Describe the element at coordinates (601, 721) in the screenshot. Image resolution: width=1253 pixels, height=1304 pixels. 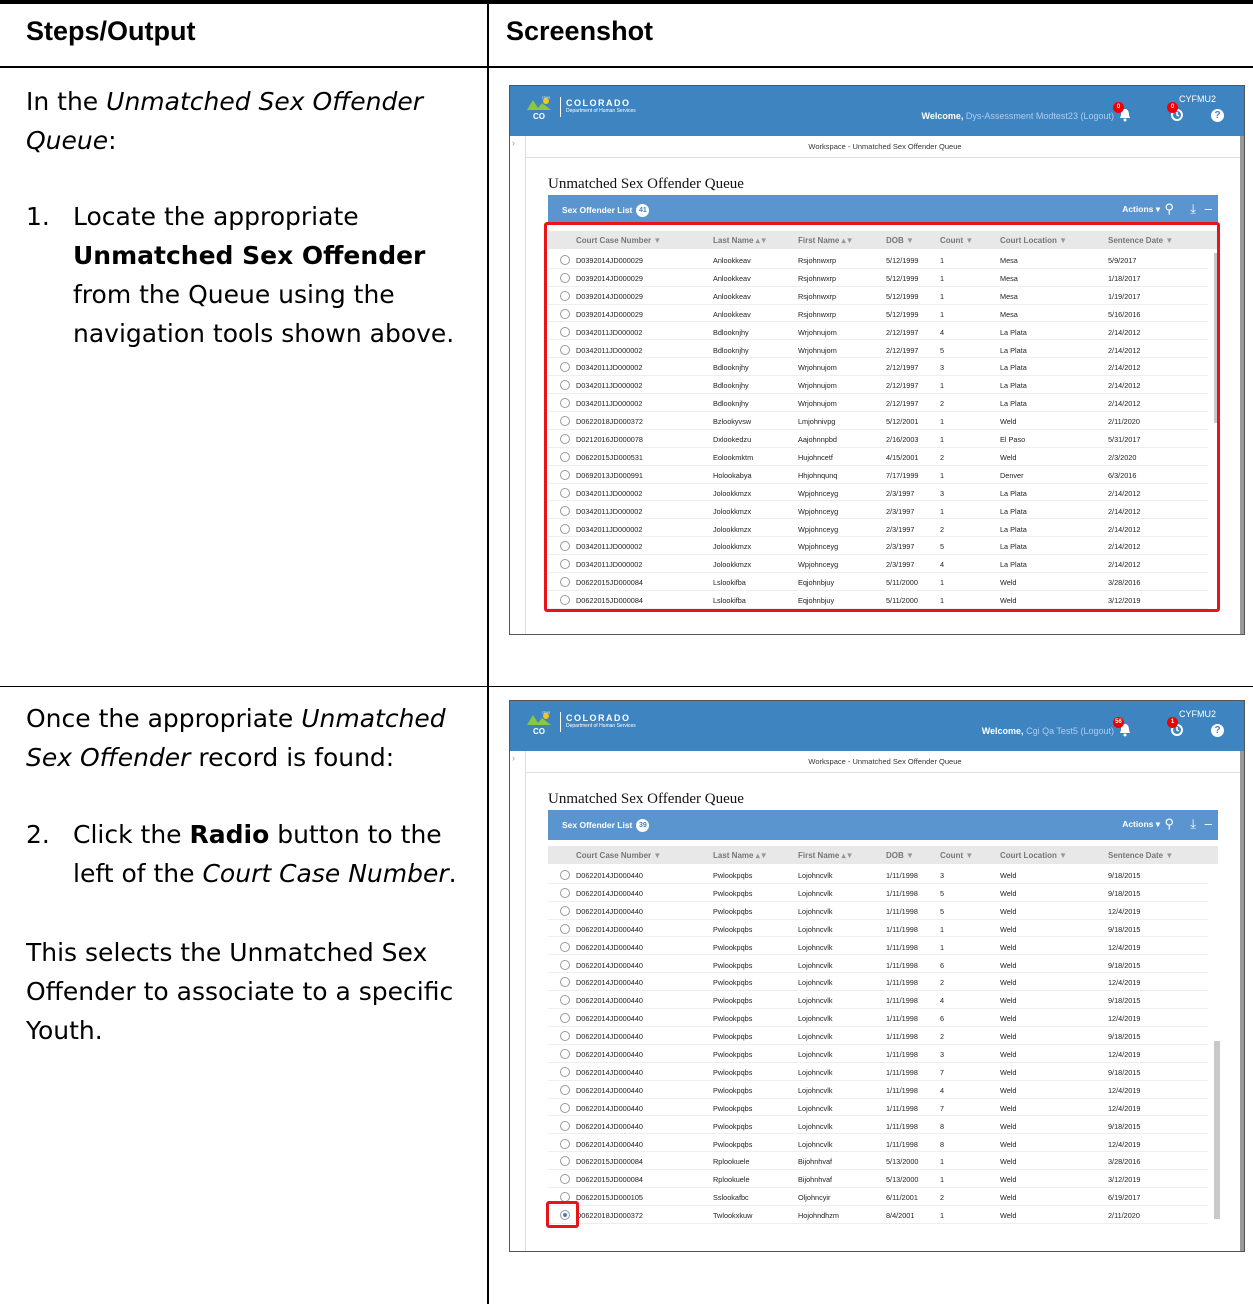
I see `agency-name: COLORADO Department of Human Services` at that location.